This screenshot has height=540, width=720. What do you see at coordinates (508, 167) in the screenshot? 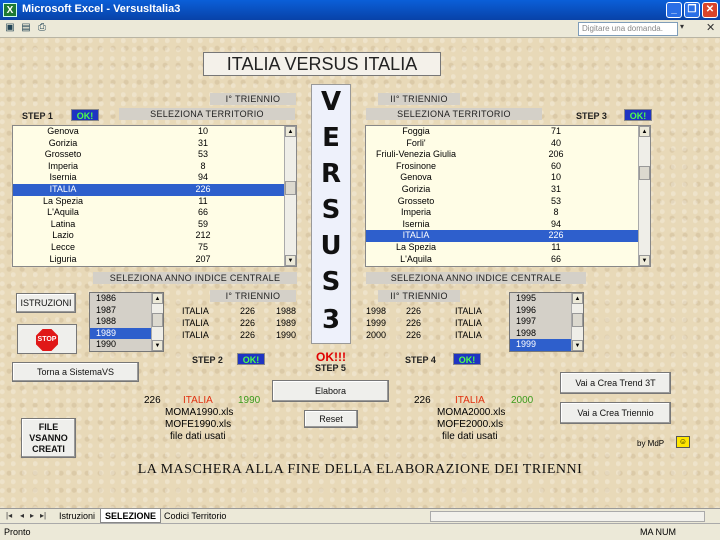
I see `territory-list-item: Frosinone 60` at bounding box center [508, 167].